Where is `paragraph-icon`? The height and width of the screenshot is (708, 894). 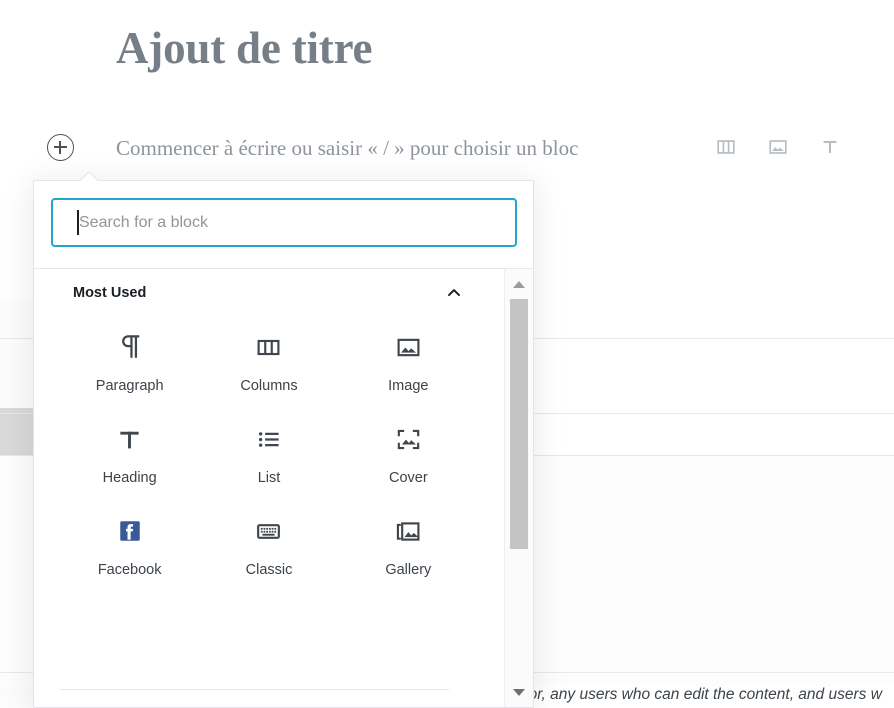
paragraph-icon is located at coordinates (130, 347).